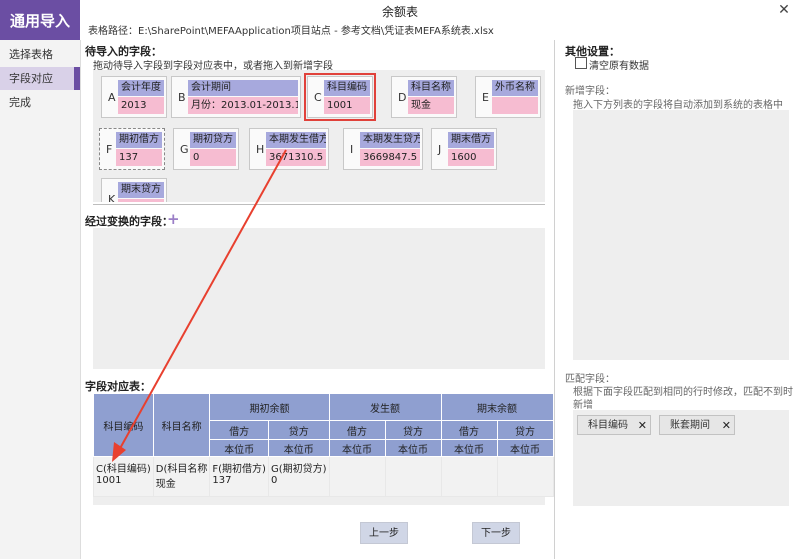 Image resolution: width=800 pixels, height=559 pixels. Describe the element at coordinates (347, 88) in the screenshot. I see `field-name: 科目编码` at that location.